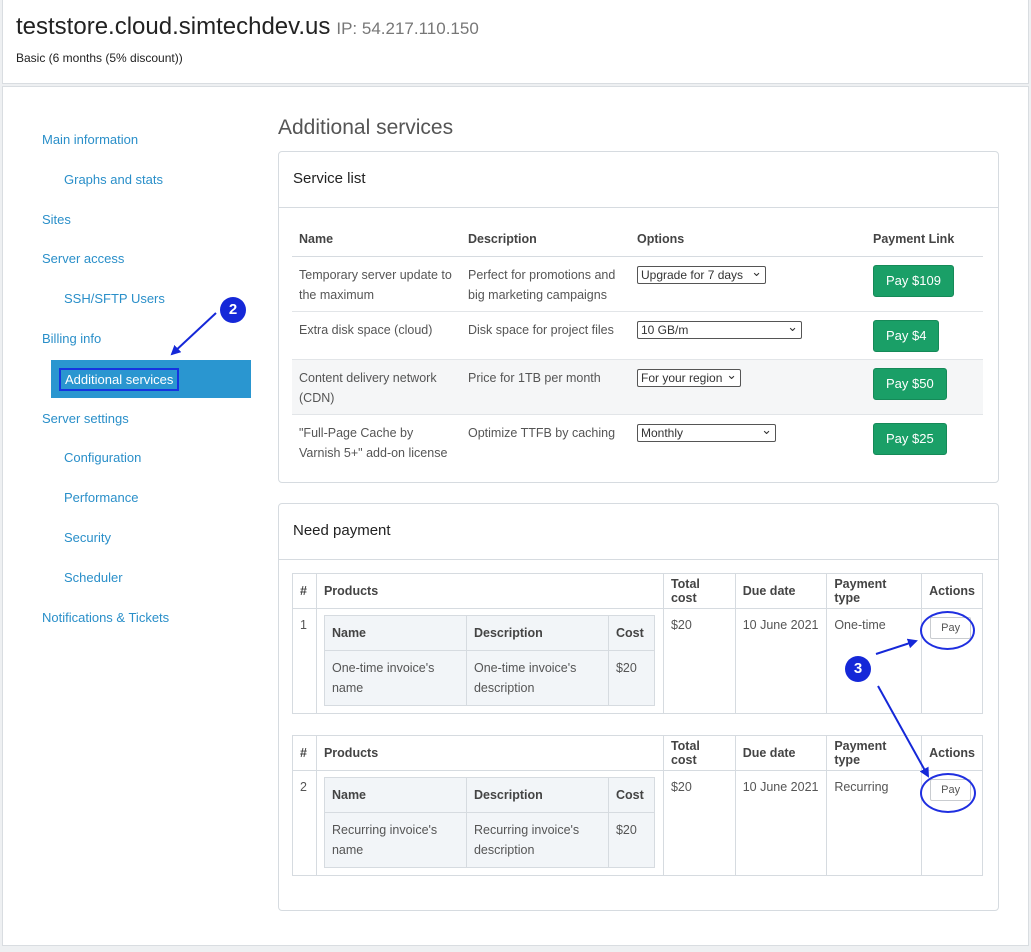 The height and width of the screenshot is (952, 1031). I want to click on arrow-to-additional-services, so click(193, 334).